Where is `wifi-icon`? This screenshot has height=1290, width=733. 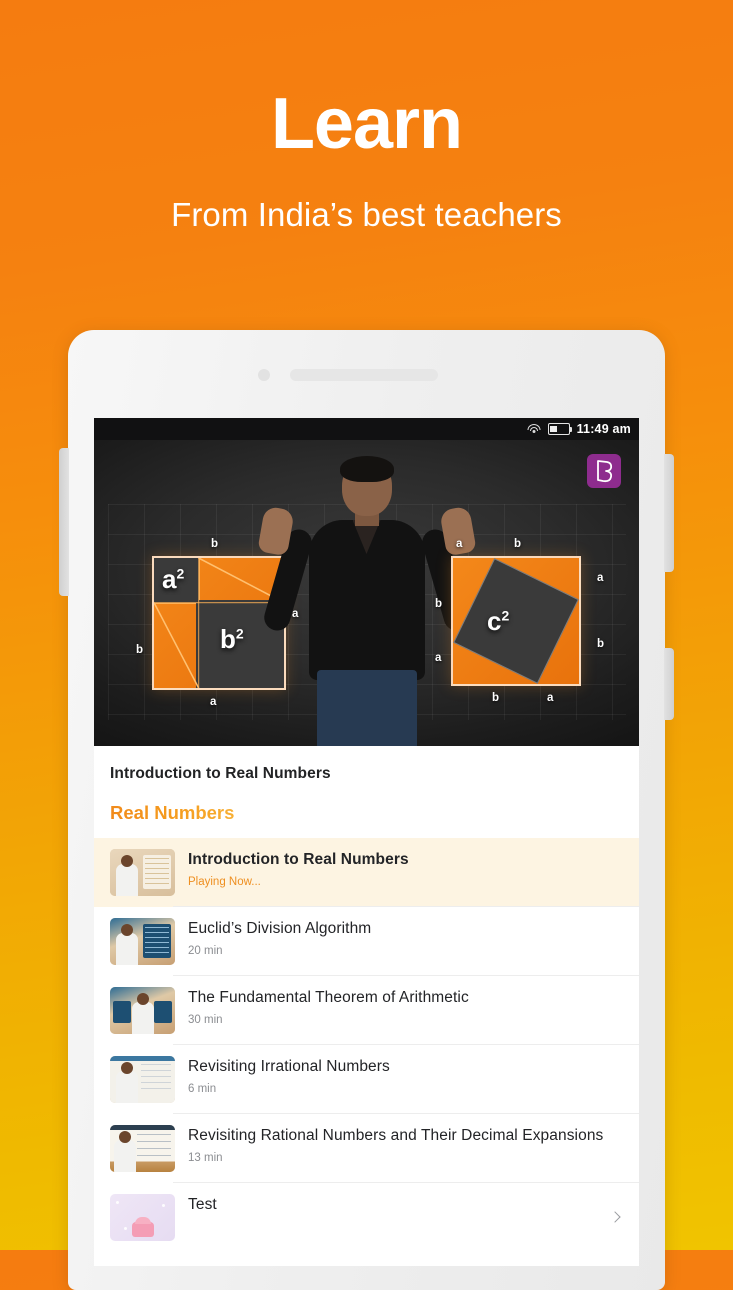 wifi-icon is located at coordinates (534, 429).